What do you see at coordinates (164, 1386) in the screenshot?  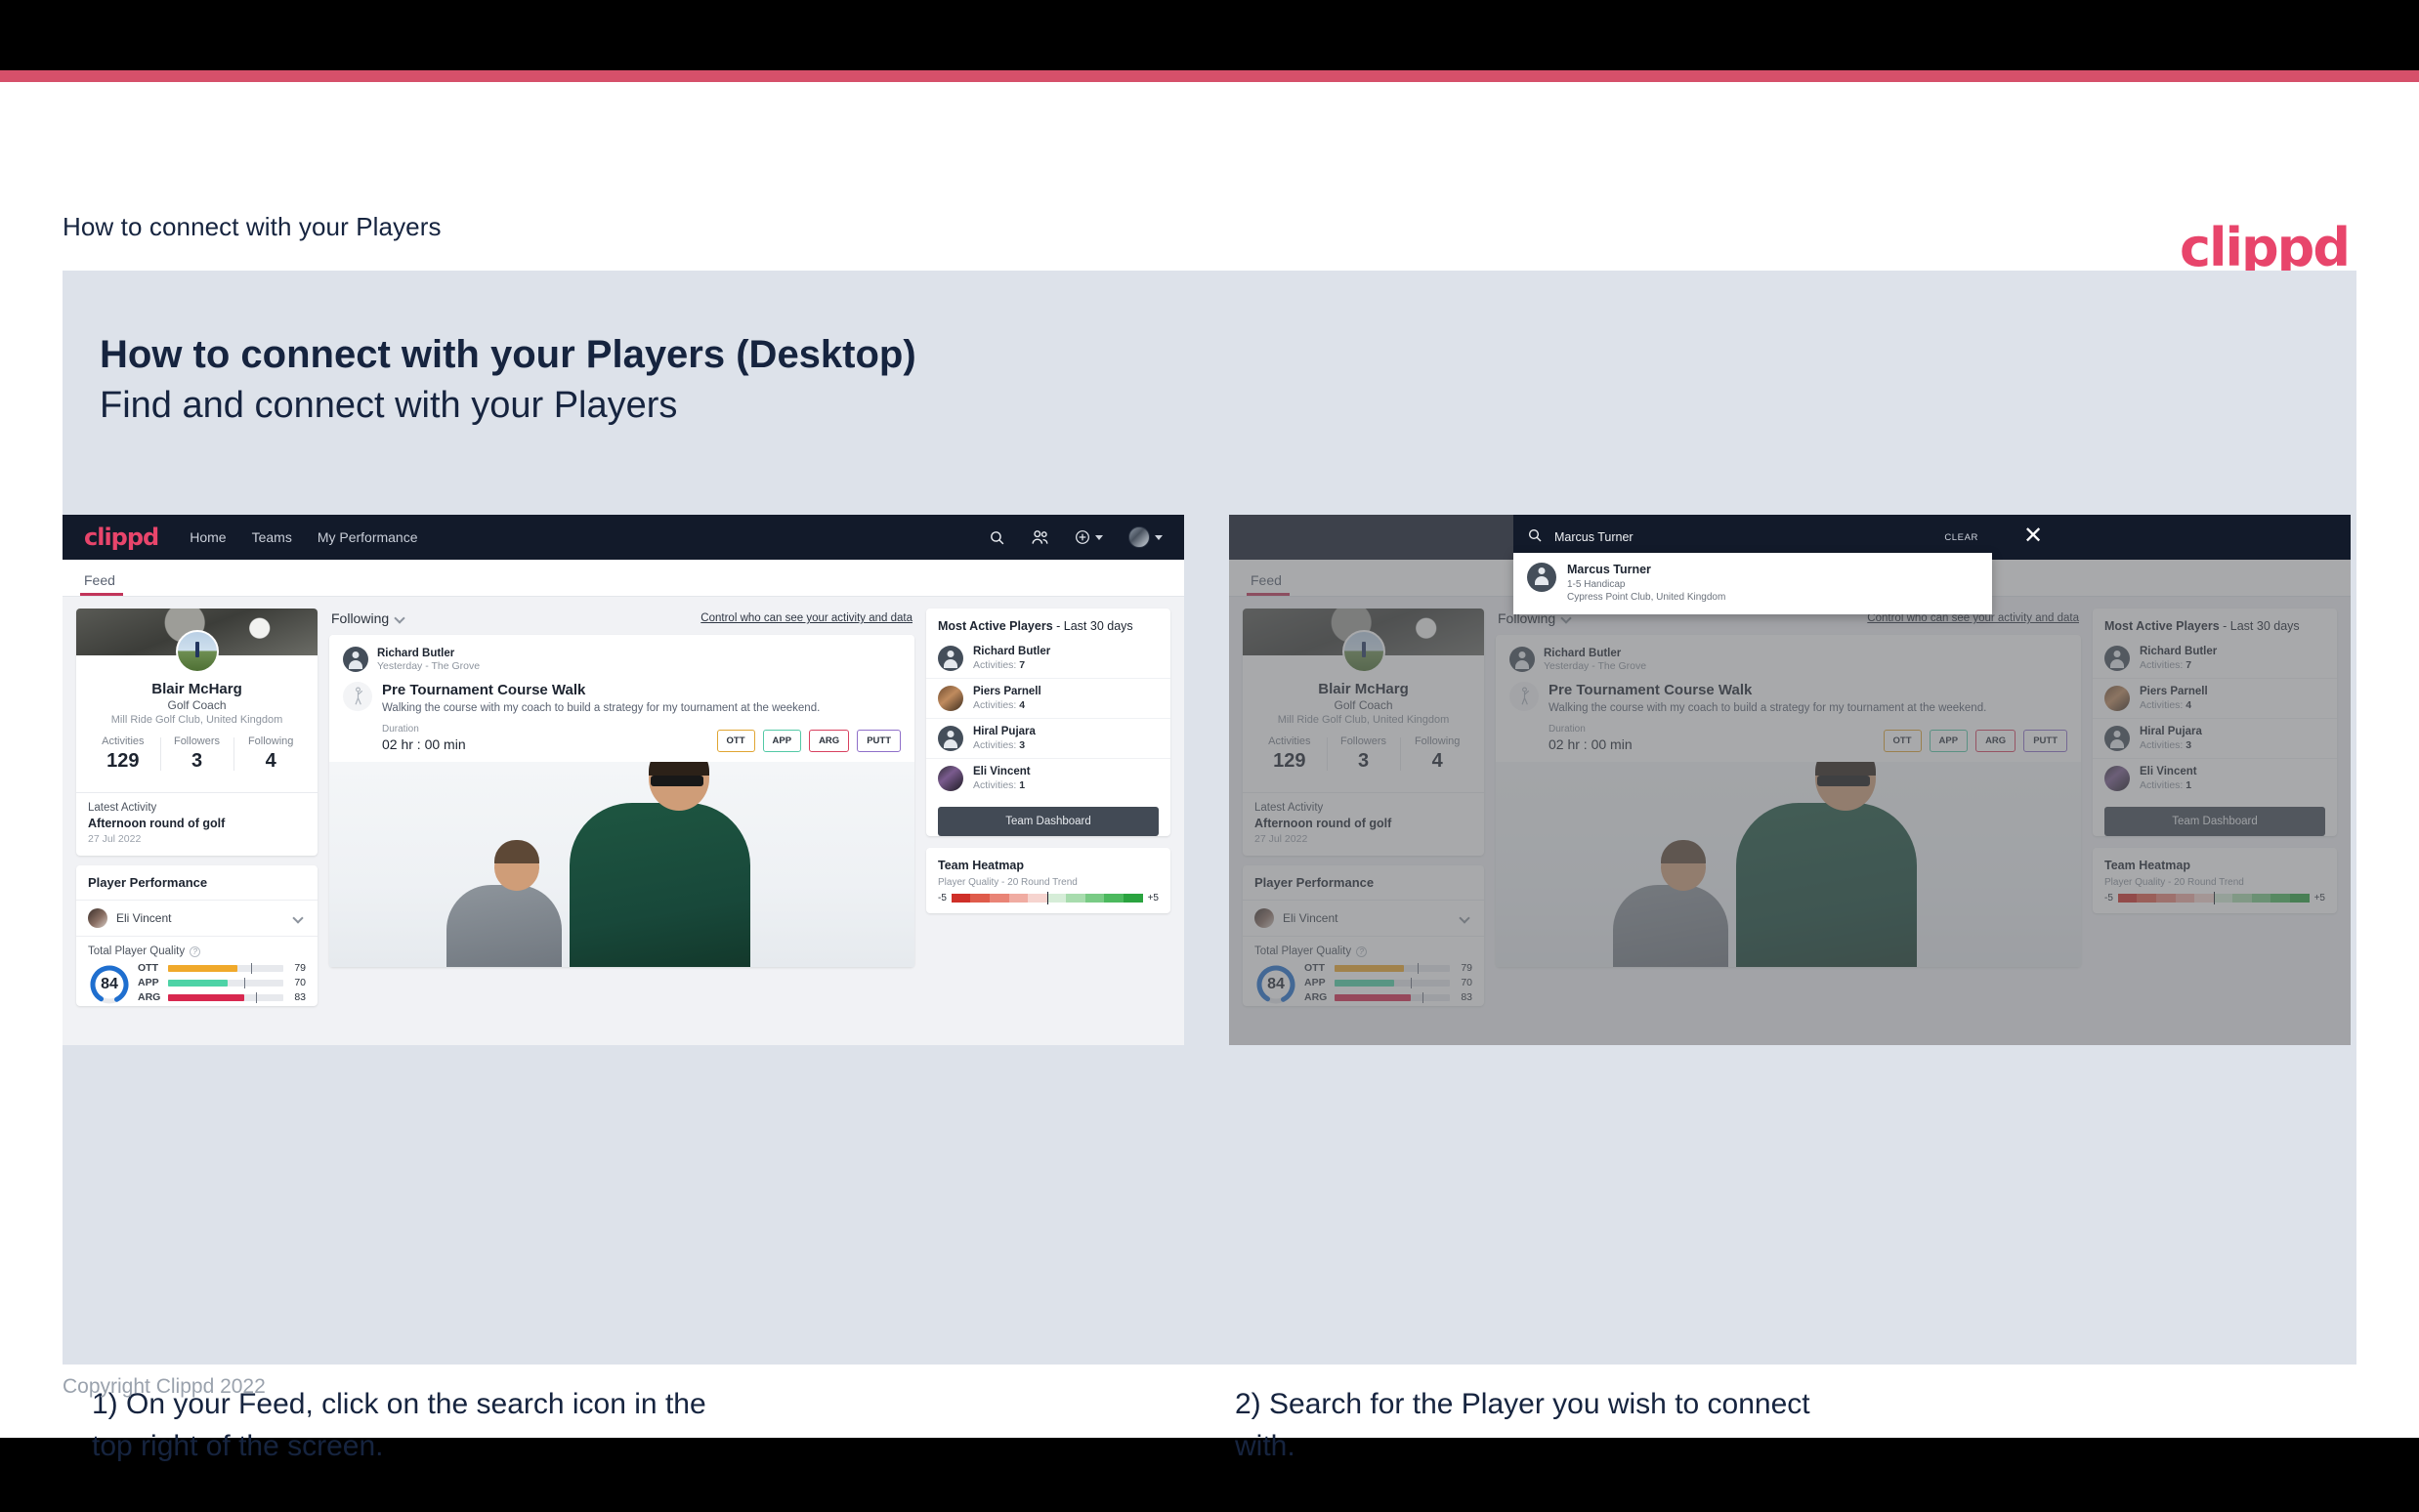 I see `copyright-text: Copyright Clippd 2022` at bounding box center [164, 1386].